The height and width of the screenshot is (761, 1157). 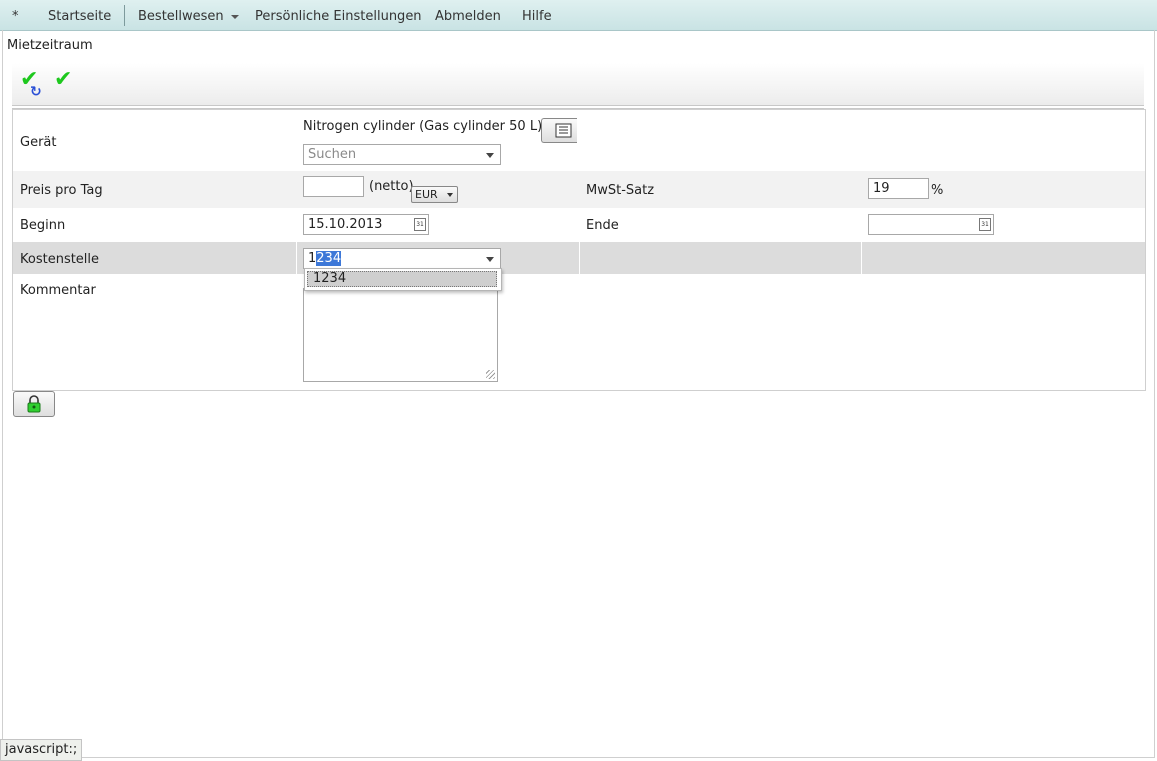 What do you see at coordinates (61, 190) in the screenshot?
I see `price-label: Preis pro Tag` at bounding box center [61, 190].